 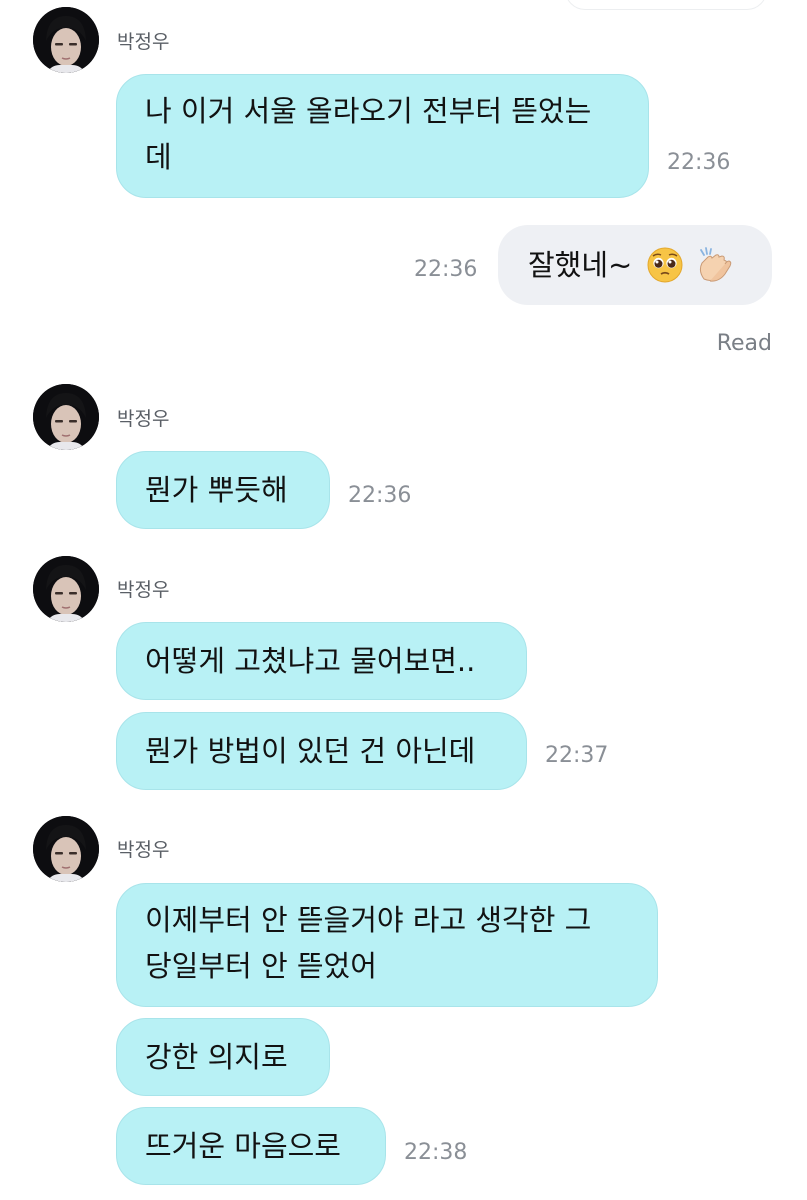 What do you see at coordinates (436, 1152) in the screenshot?
I see `message-timestamp: 22:38` at bounding box center [436, 1152].